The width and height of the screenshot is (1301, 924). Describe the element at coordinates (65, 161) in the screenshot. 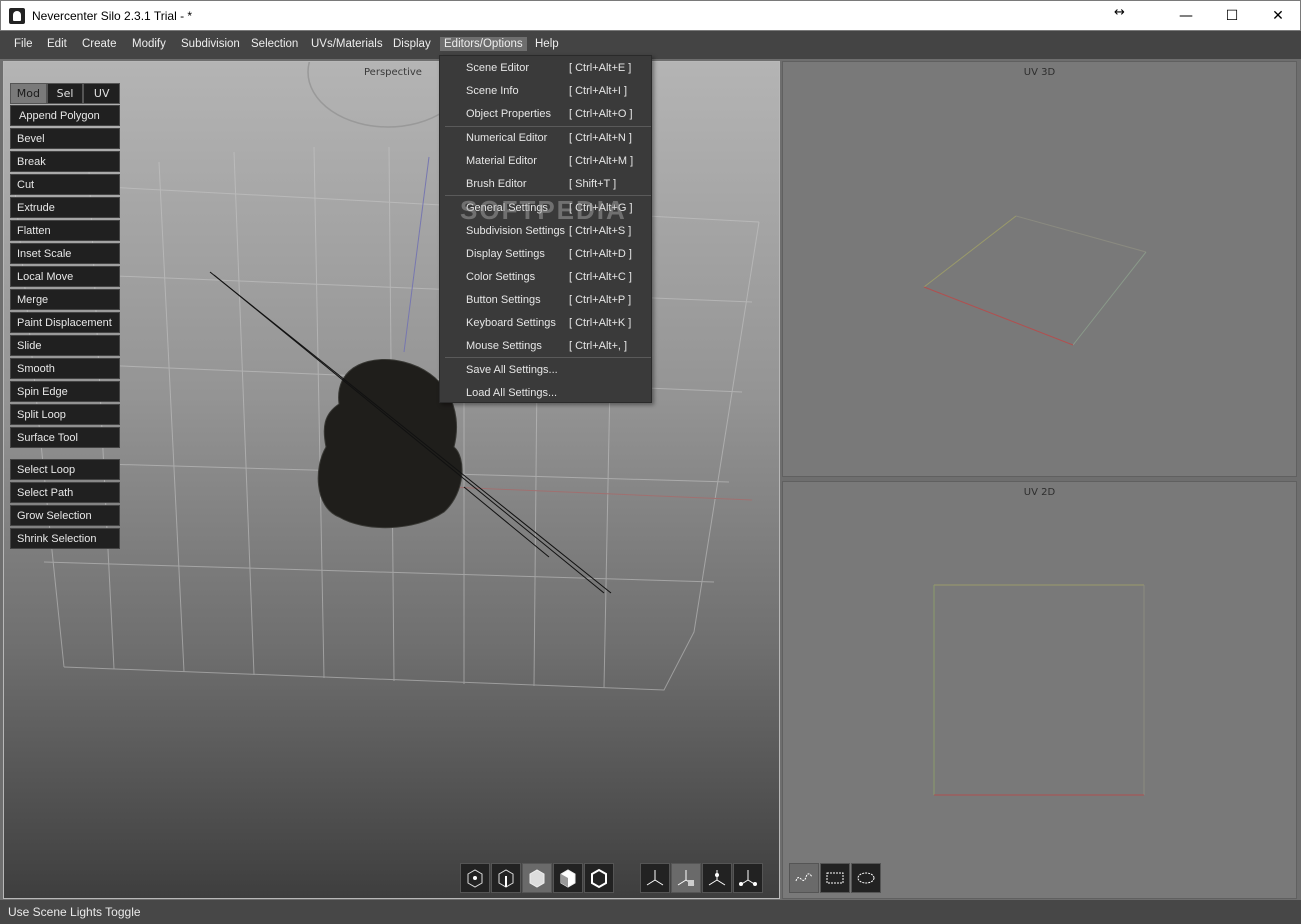

I see `break-button: Break` at that location.